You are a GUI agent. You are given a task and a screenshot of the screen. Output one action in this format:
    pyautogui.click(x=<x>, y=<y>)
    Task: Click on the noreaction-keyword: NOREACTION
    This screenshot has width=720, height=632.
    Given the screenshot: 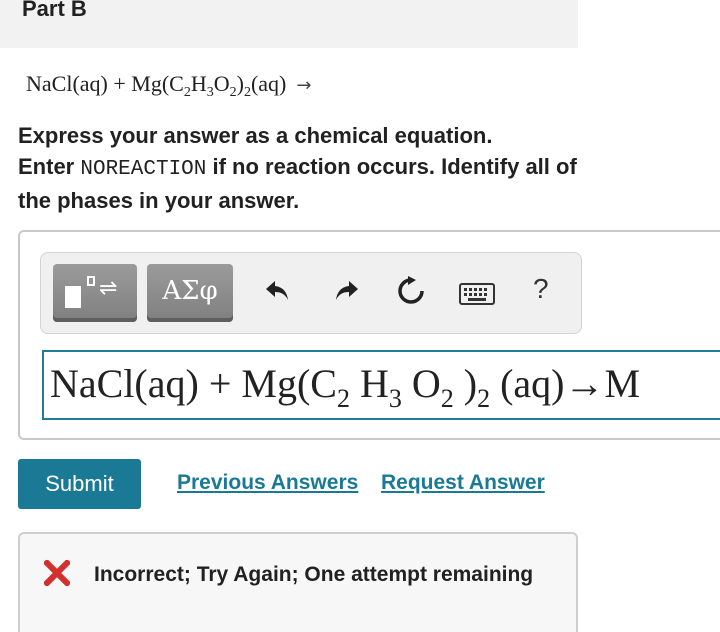 What is the action you would take?
    pyautogui.click(x=143, y=169)
    